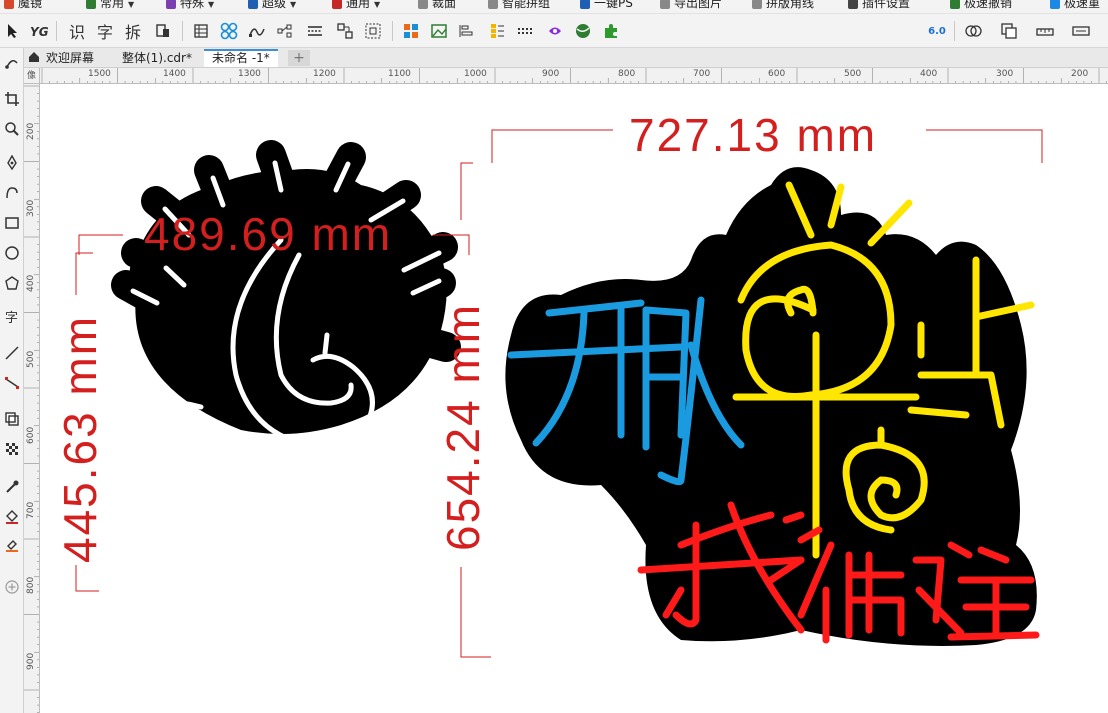 The height and width of the screenshot is (713, 1108). Describe the element at coordinates (439, 31) in the screenshot. I see `image-frame-icon` at that location.